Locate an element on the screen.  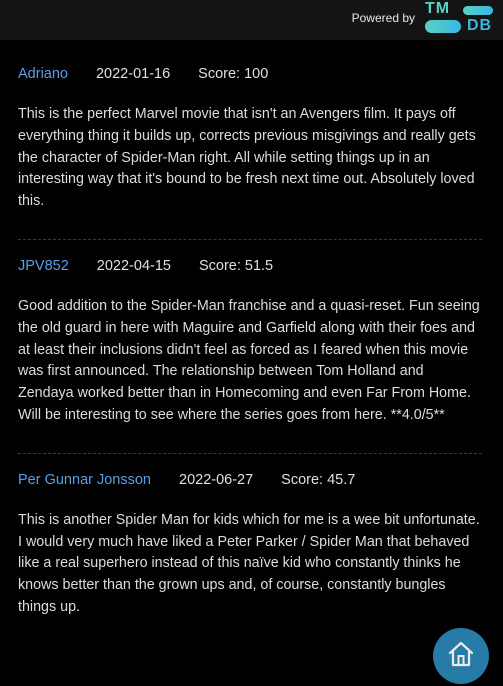
home-icon is located at coordinates (461, 656).